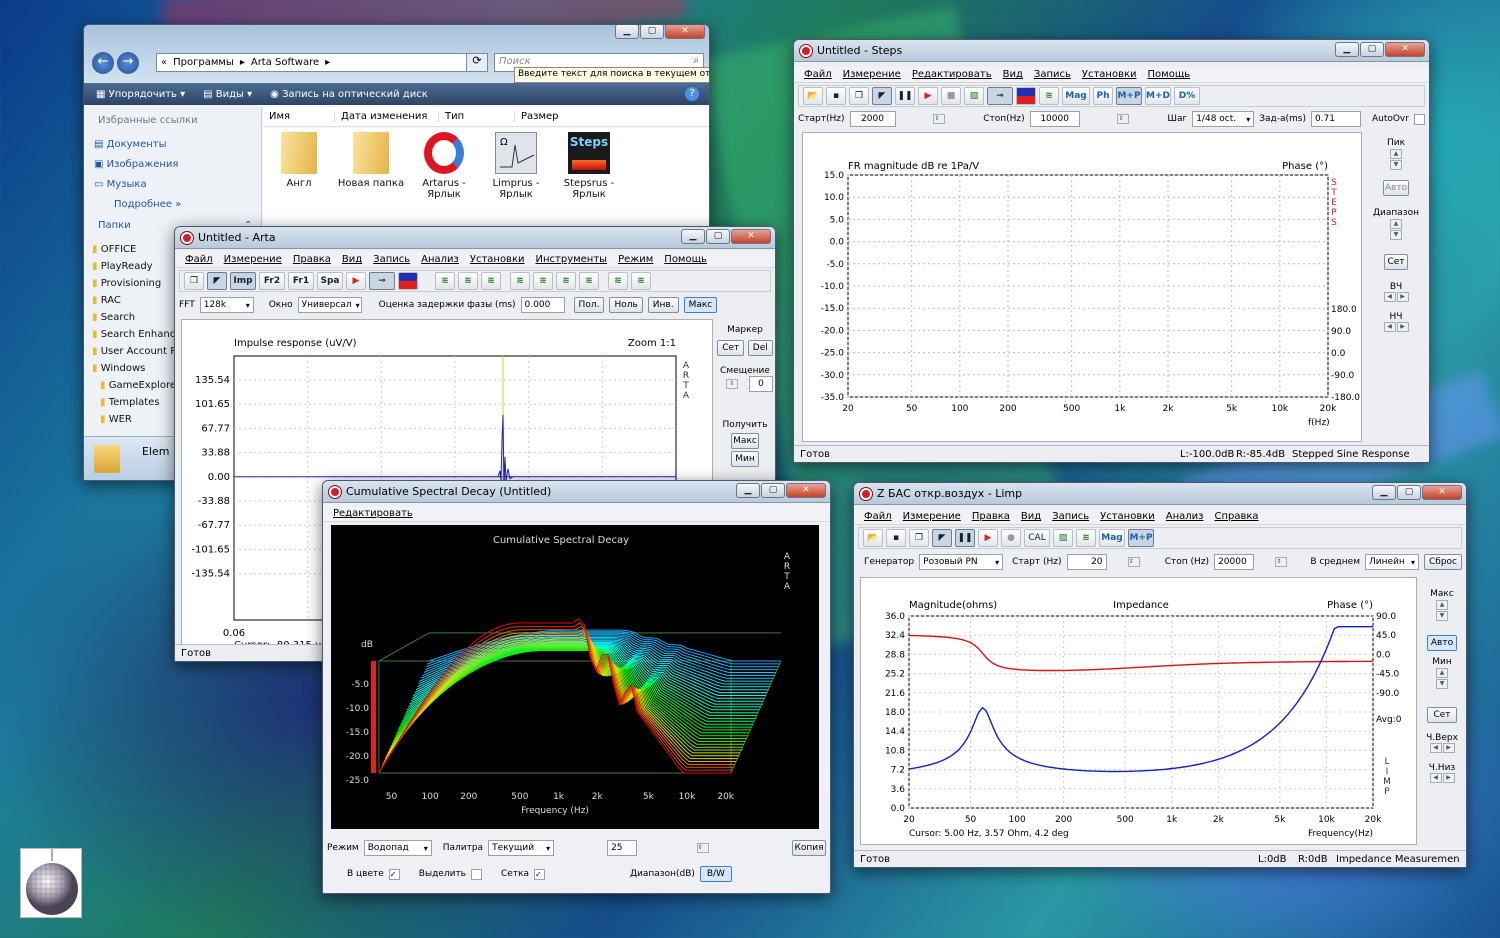  What do you see at coordinates (919, 538) in the screenshot?
I see `copy-icon: ❐` at bounding box center [919, 538].